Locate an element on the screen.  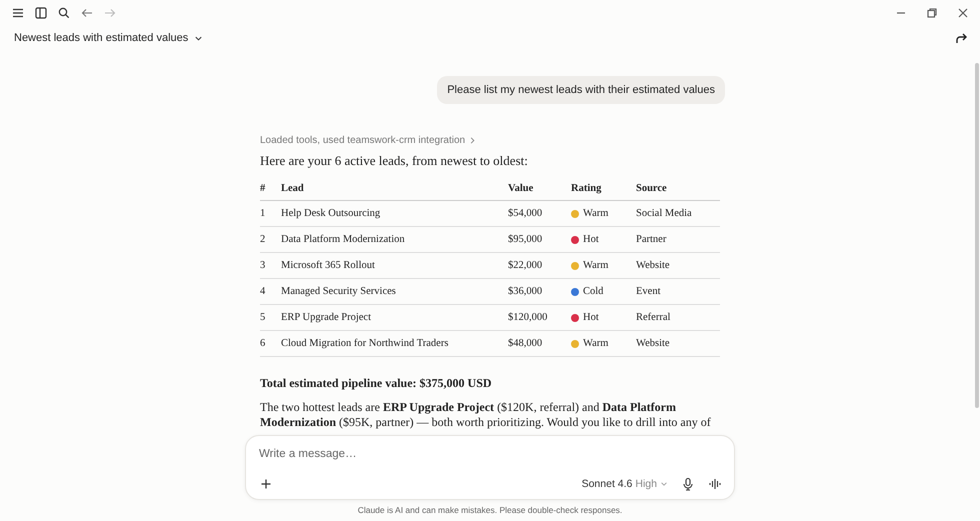
table-cell: Partner is located at coordinates (651, 239).